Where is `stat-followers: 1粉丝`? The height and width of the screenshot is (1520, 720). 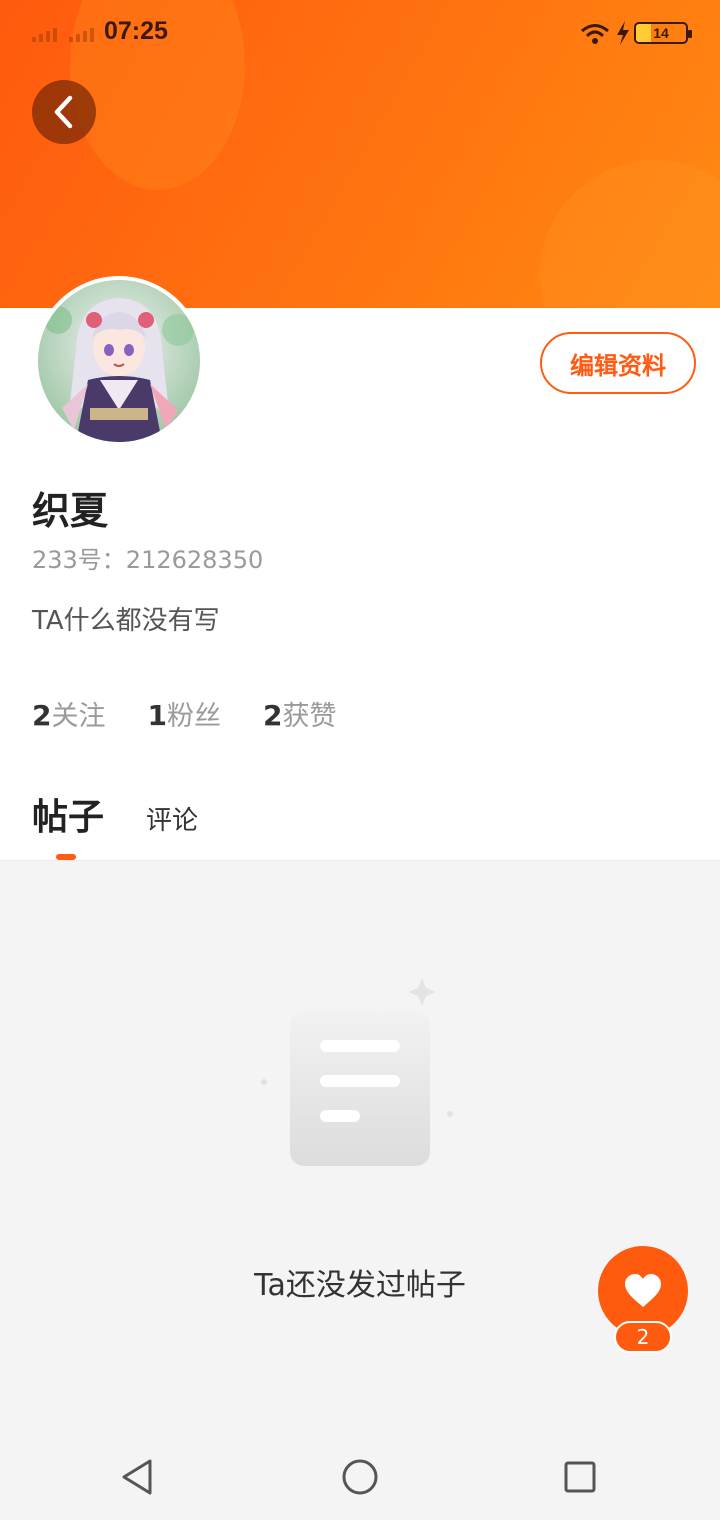 stat-followers: 1粉丝 is located at coordinates (183, 713).